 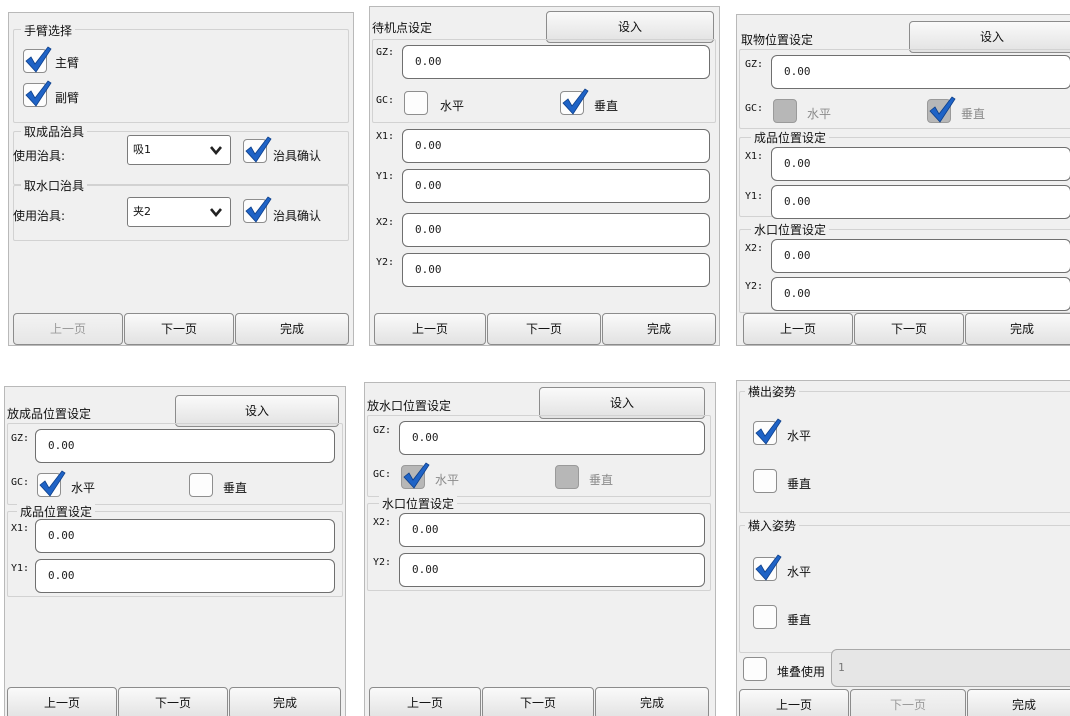 What do you see at coordinates (179, 150) in the screenshot?
I see `product-fixture-select: 吸1` at bounding box center [179, 150].